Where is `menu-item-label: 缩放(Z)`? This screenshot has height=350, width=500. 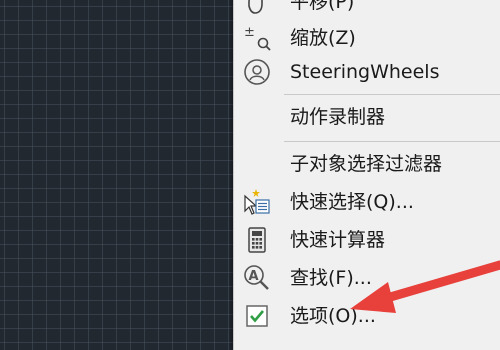 menu-item-label: 缩放(Z) is located at coordinates (323, 38).